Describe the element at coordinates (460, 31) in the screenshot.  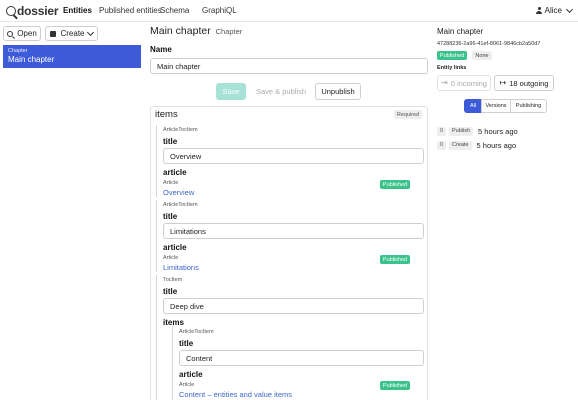
I see `info-title: Main chapter` at that location.